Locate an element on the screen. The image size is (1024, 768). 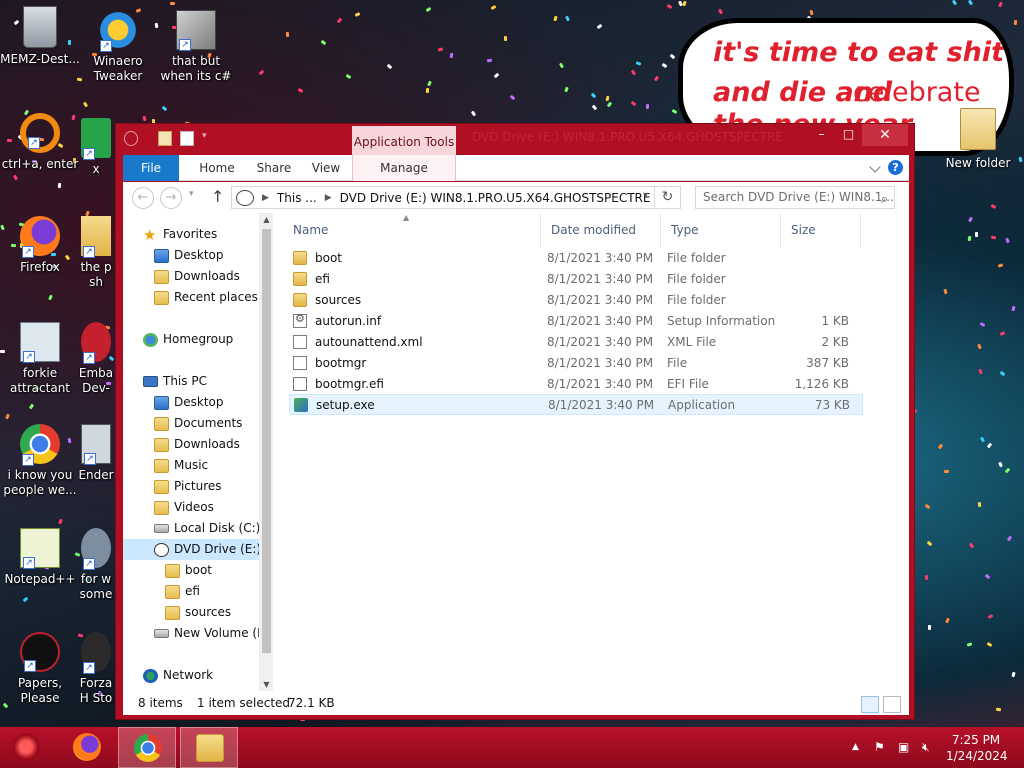
minimize-button: – is located at coordinates (821, 135).